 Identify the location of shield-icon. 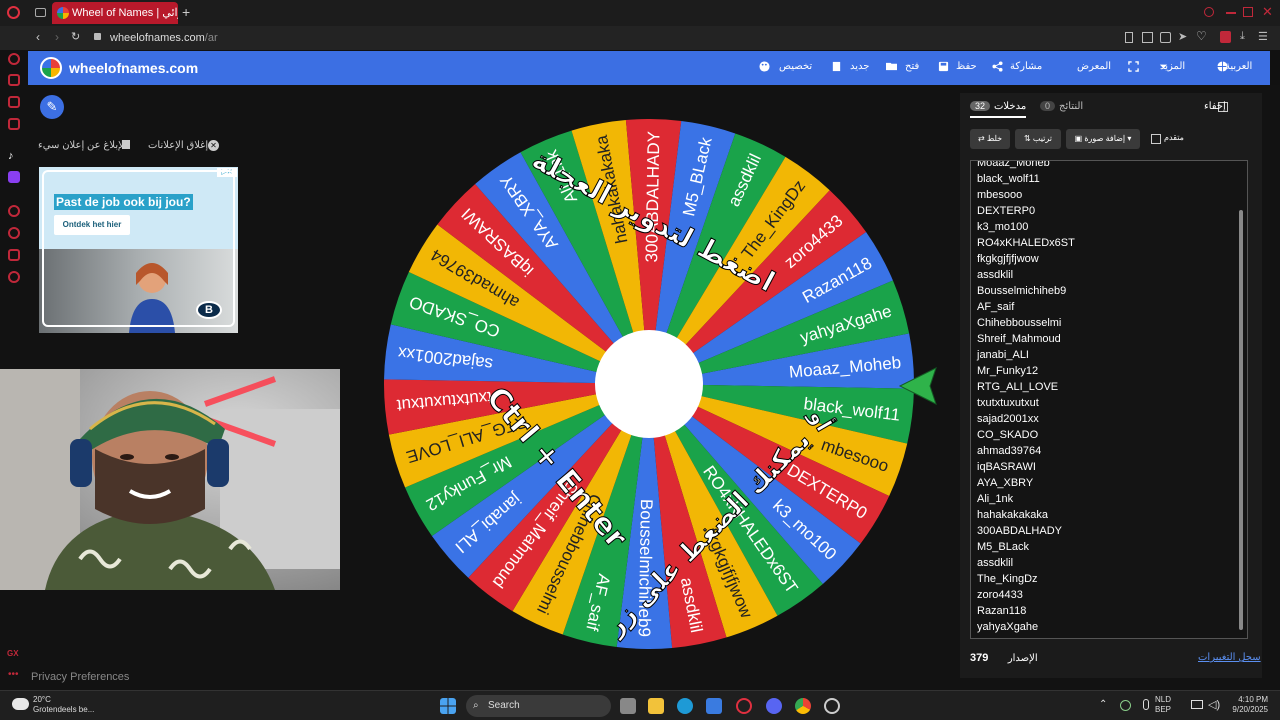
(1165, 37).